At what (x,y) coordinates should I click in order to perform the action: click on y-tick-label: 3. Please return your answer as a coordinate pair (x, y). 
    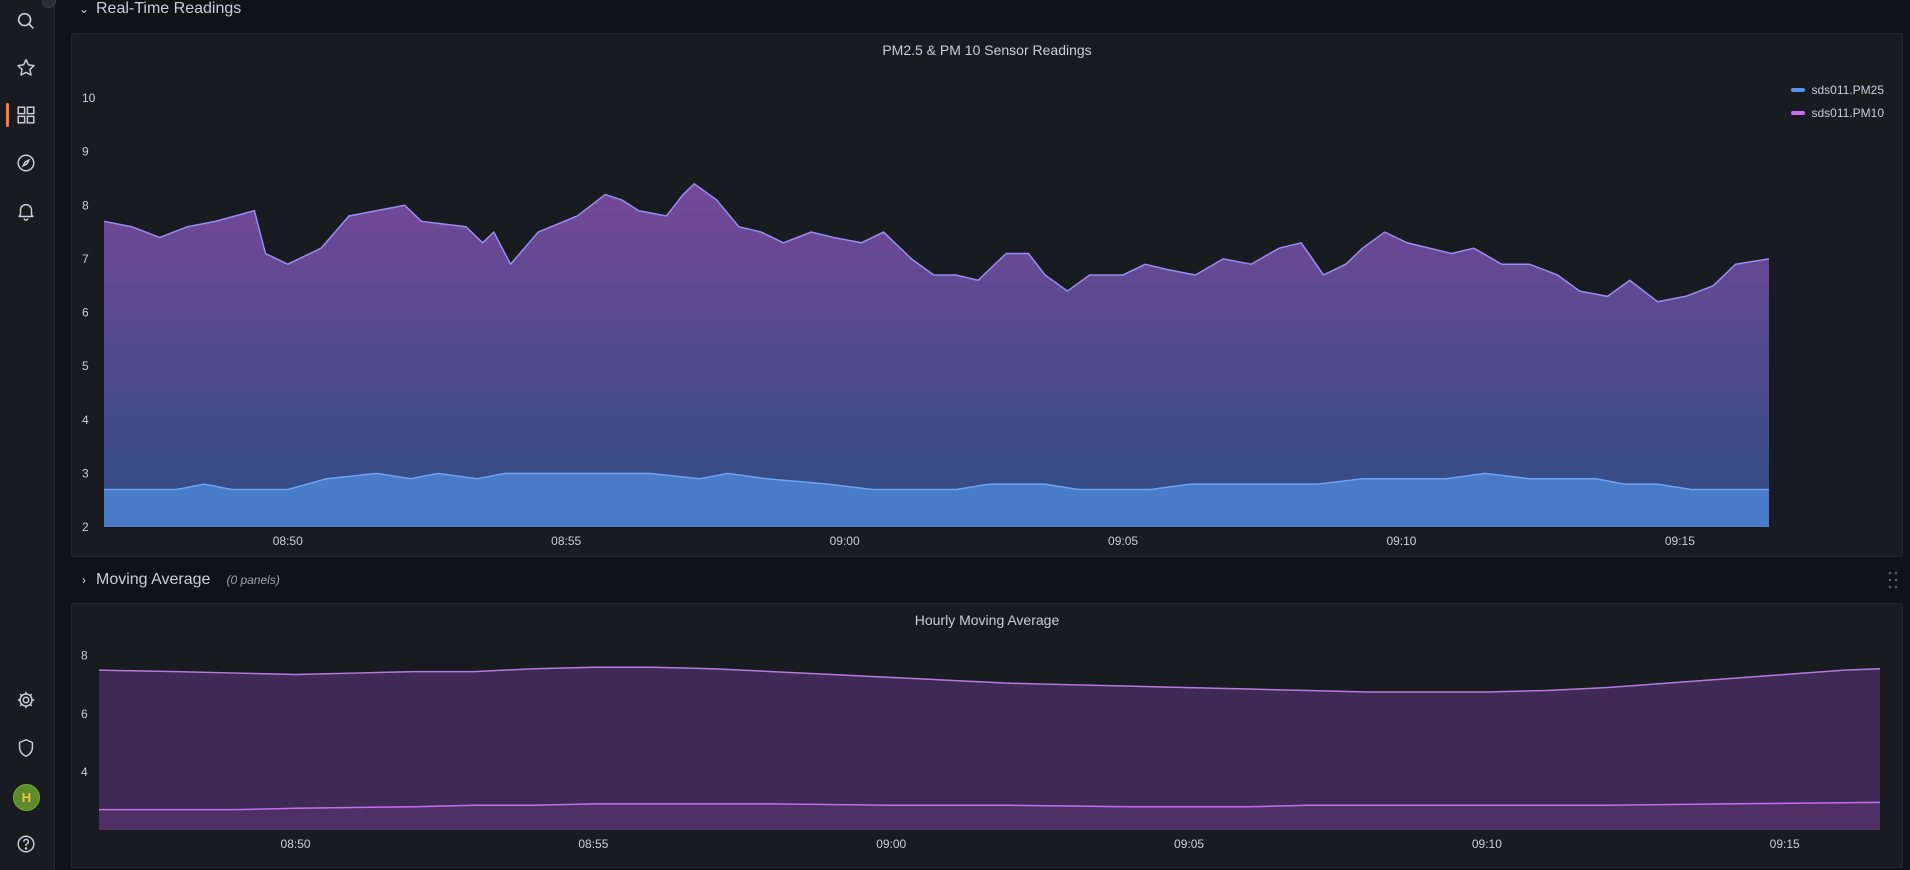
    Looking at the image, I should click on (85, 473).